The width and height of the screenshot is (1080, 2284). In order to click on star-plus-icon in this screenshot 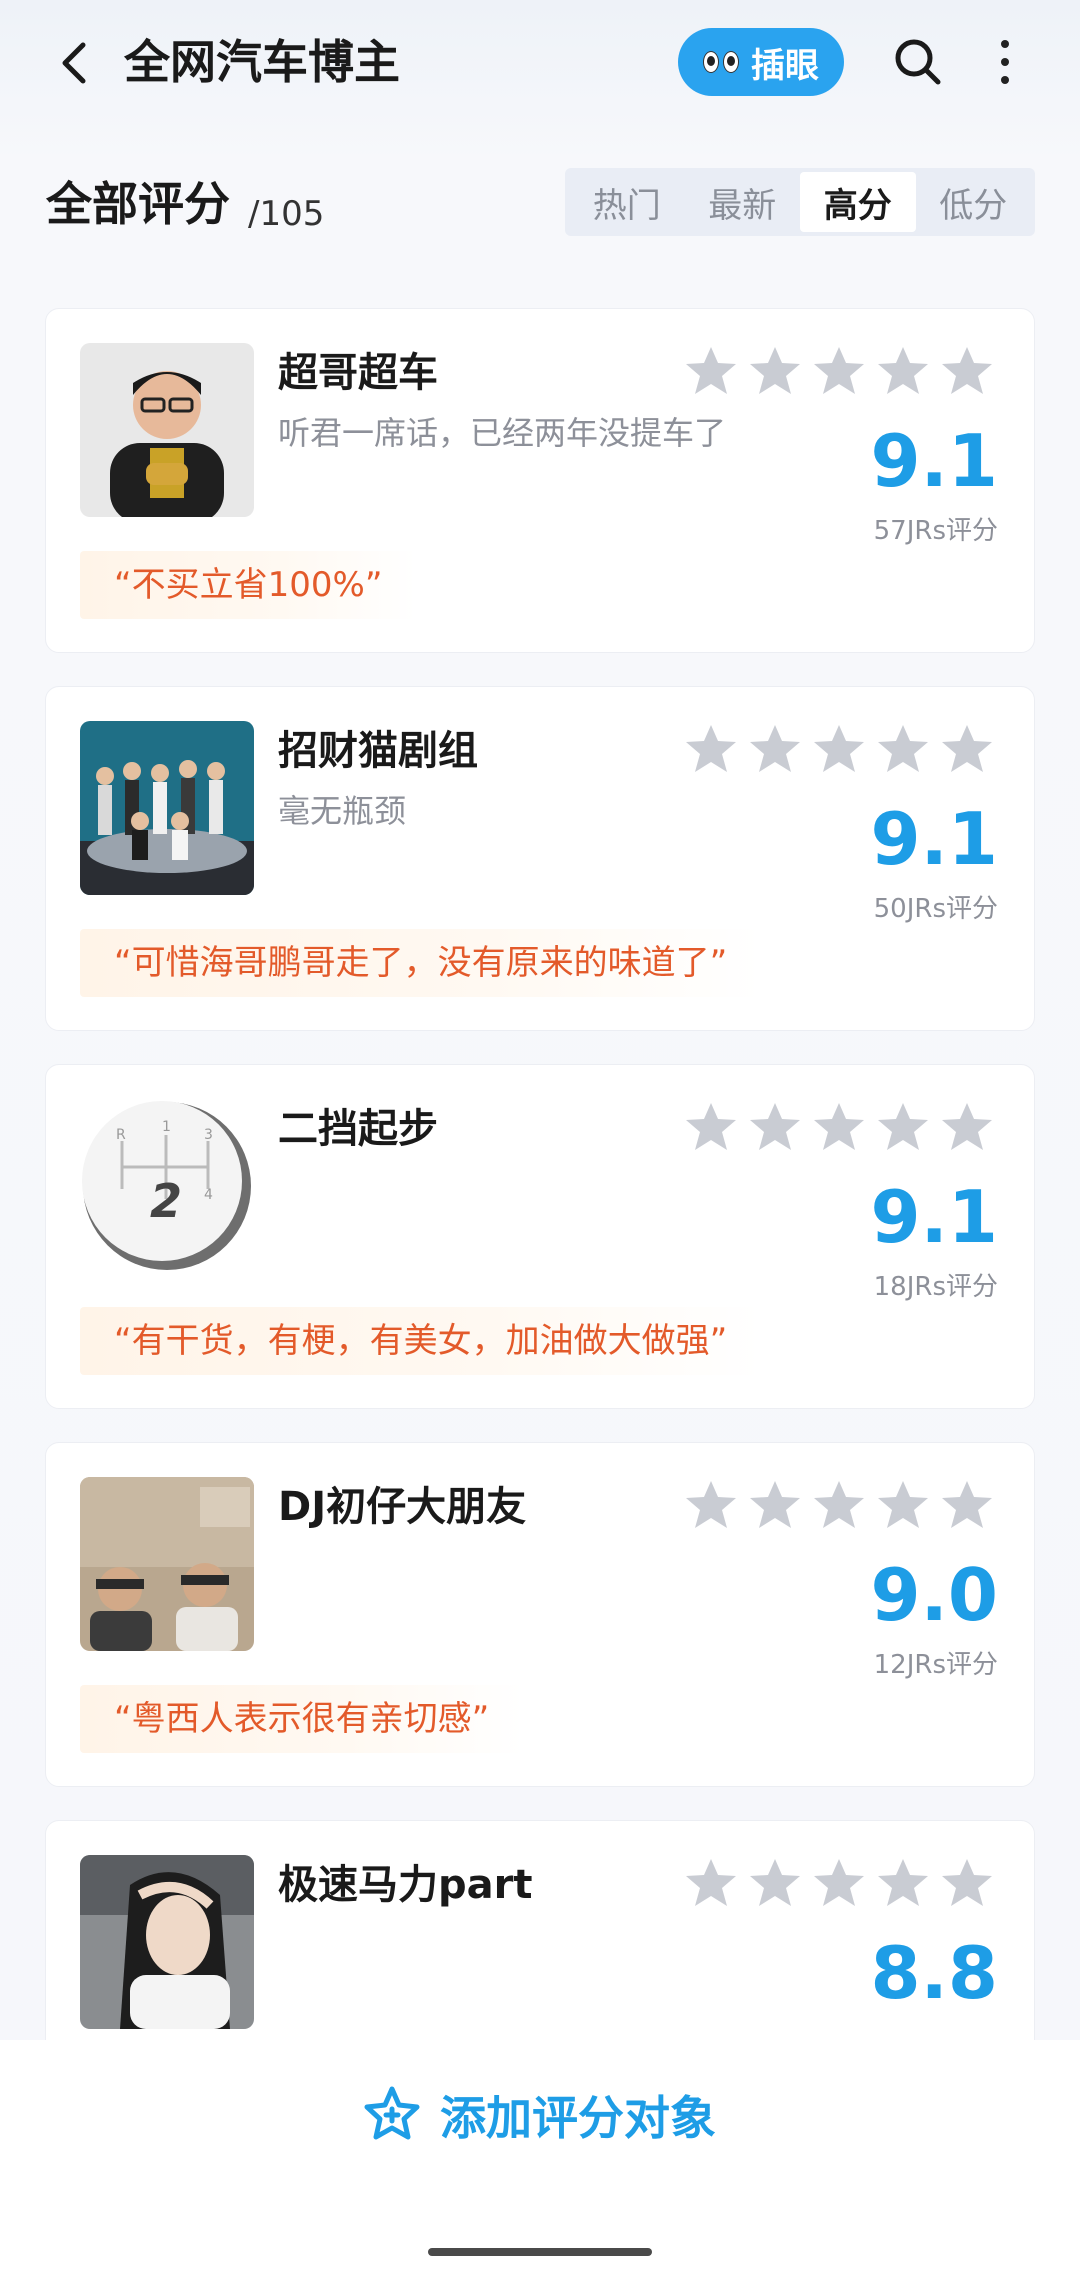, I will do `click(392, 2113)`.